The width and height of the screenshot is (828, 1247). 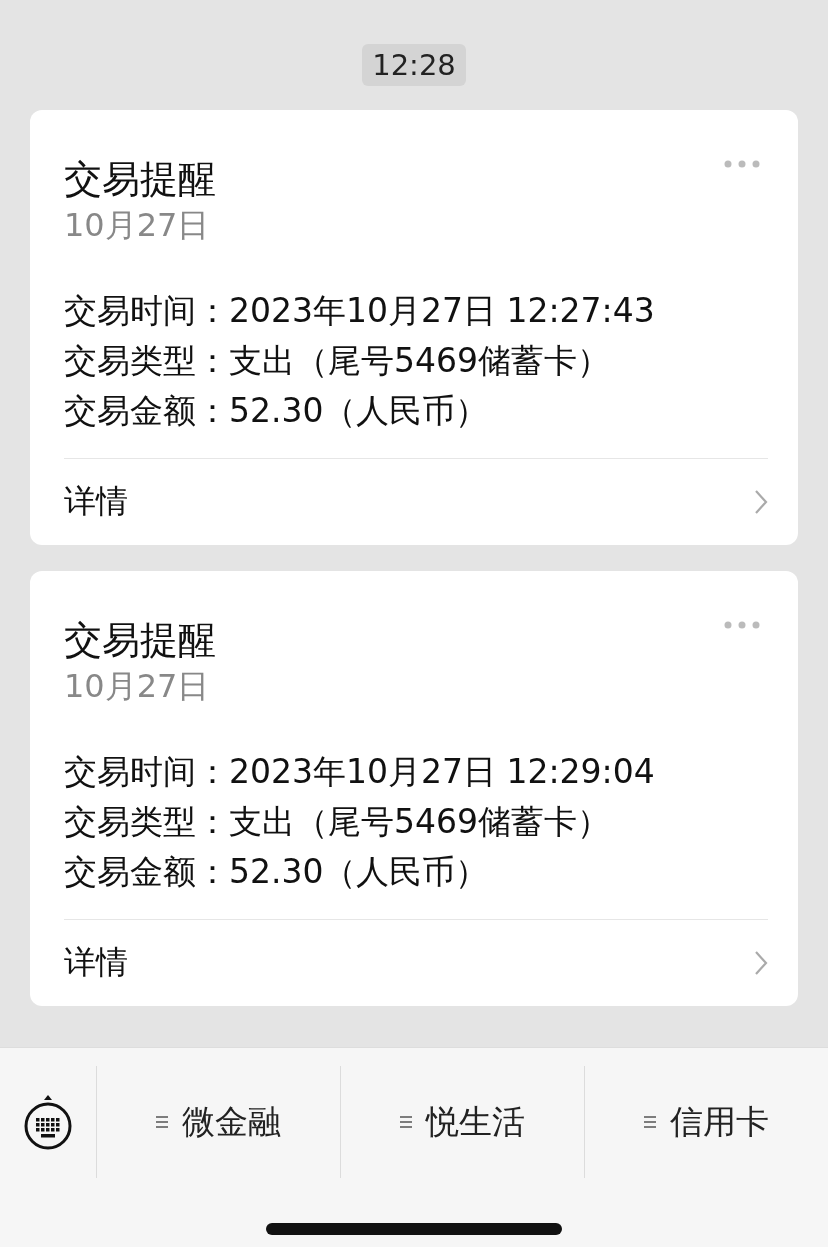 What do you see at coordinates (442, 772) in the screenshot?
I see `field-value: 2023年10月27日 12:29:04` at bounding box center [442, 772].